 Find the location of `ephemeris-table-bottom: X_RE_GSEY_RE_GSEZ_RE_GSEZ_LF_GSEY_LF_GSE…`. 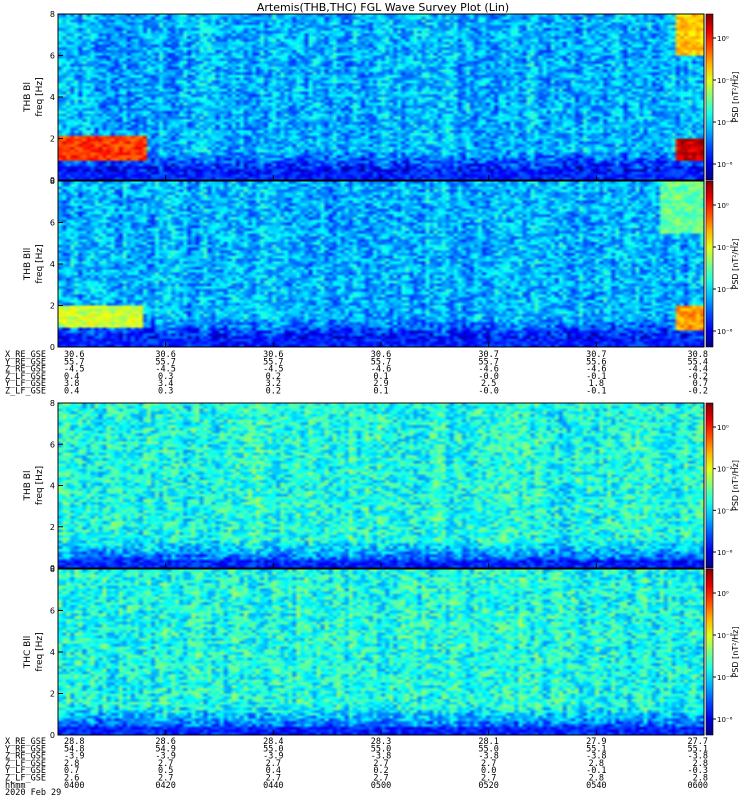

ephemeris-table-bottom: X_RE_GSEY_RE_GSEZ_RE_GSEZ_LF_GSEY_LF_GSE… is located at coordinates (356, 767).